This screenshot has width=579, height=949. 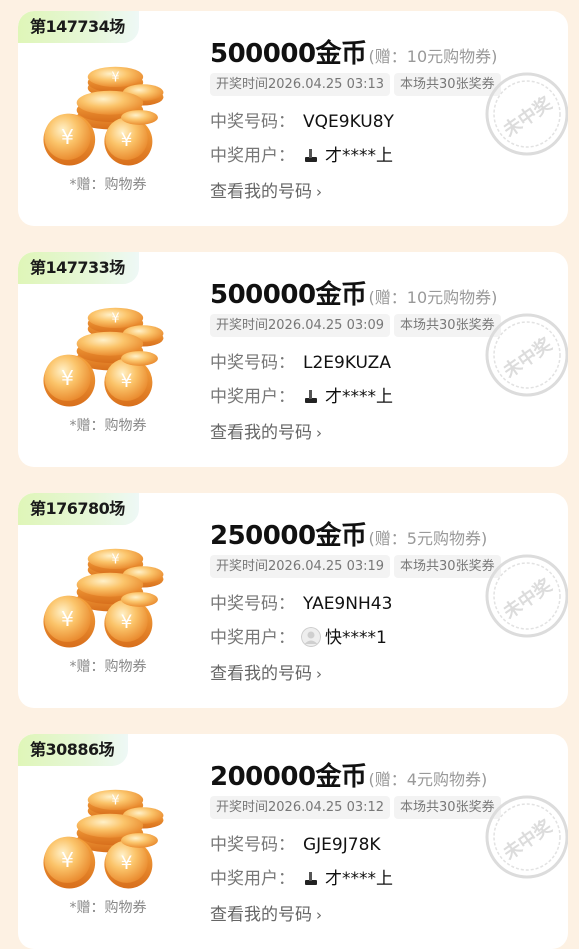 What do you see at coordinates (342, 845) in the screenshot?
I see `winning-number-value: GJE9J78K` at bounding box center [342, 845].